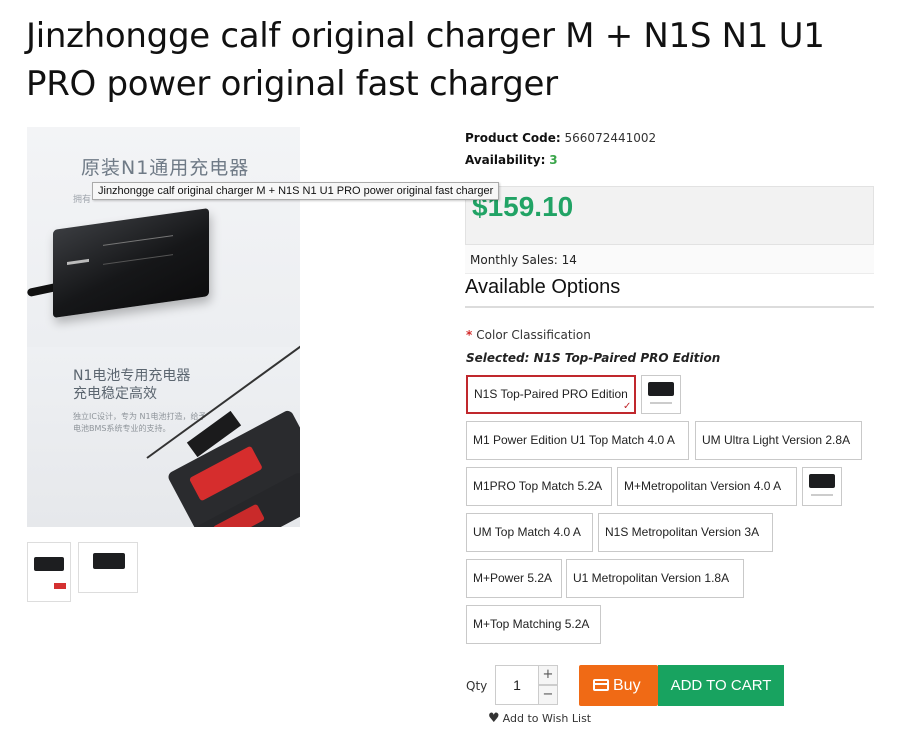  What do you see at coordinates (115, 394) in the screenshot?
I see `image-bottom-heading-line2: 充电稳定高效` at bounding box center [115, 394].